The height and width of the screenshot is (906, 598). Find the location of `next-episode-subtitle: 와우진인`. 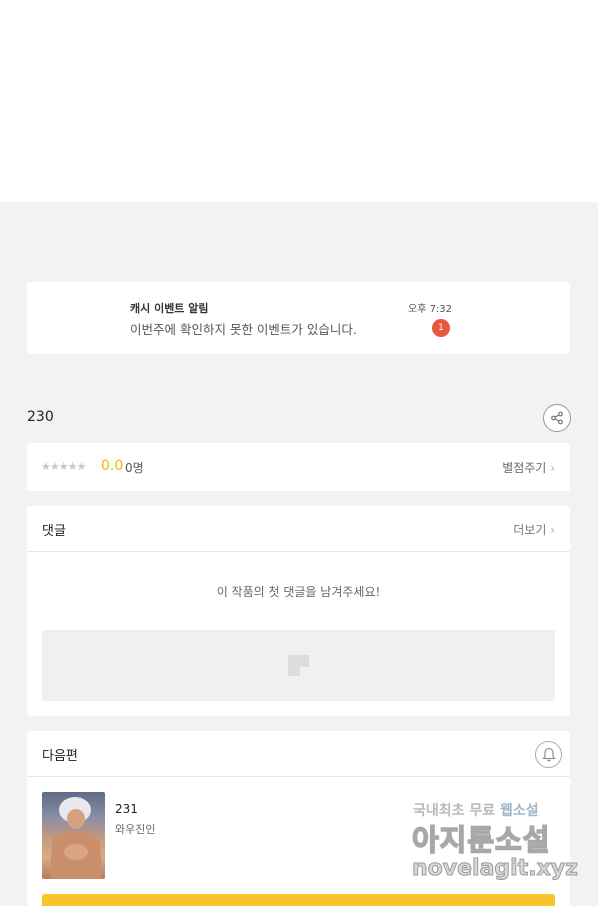

next-episode-subtitle: 와우진인 is located at coordinates (135, 829).